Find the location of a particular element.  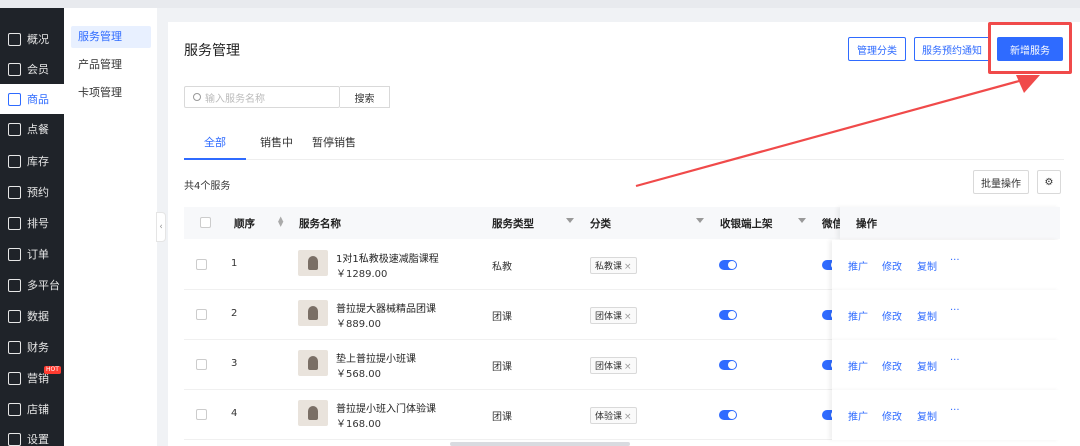

nav-label: 会员 is located at coordinates (38, 69).